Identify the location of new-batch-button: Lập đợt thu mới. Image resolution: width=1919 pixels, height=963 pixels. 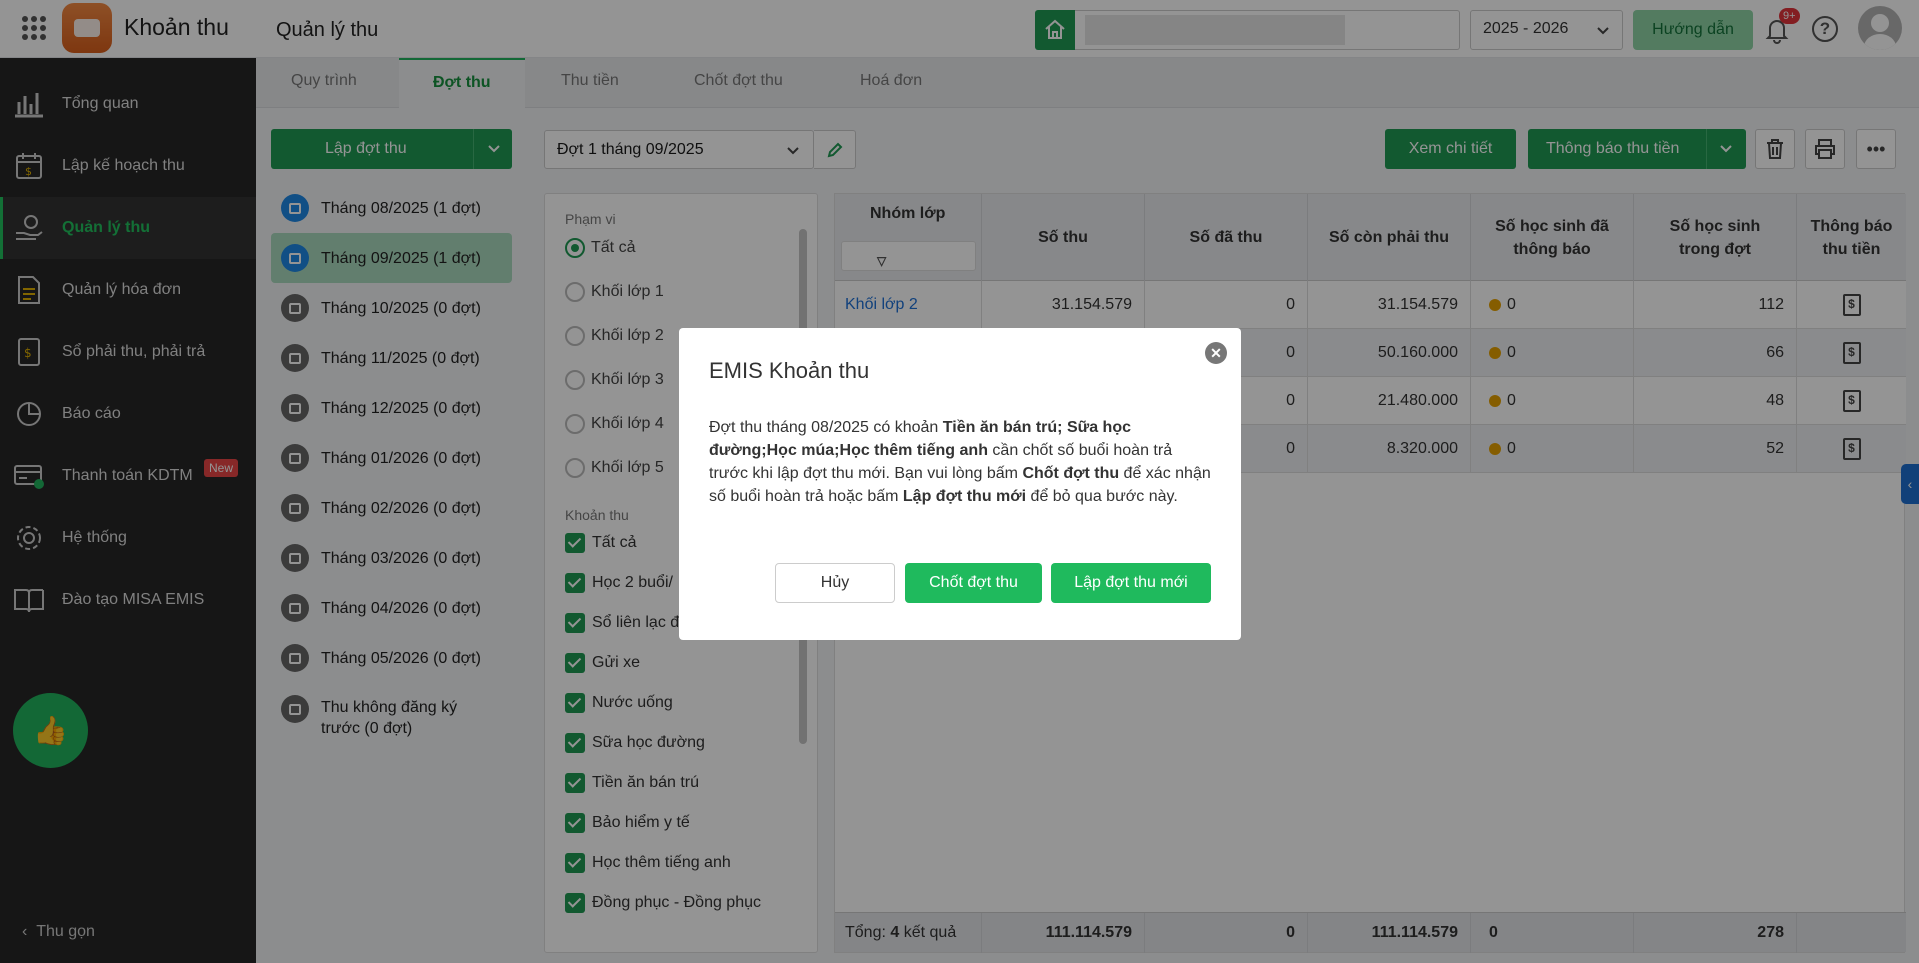
(1131, 583).